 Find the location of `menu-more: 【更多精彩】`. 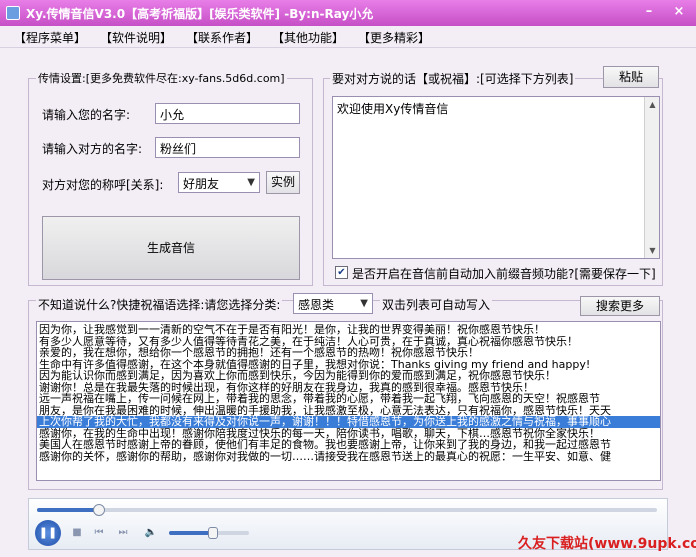

menu-more: 【更多精彩】 is located at coordinates (394, 37).